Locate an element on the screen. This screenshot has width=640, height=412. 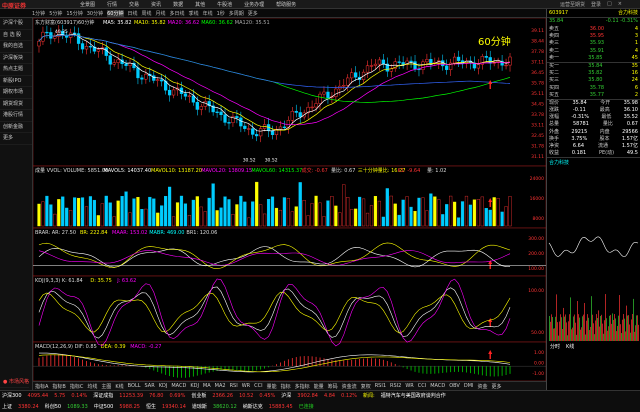
indicator-tab-7: SAR is located at coordinates (150, 386).